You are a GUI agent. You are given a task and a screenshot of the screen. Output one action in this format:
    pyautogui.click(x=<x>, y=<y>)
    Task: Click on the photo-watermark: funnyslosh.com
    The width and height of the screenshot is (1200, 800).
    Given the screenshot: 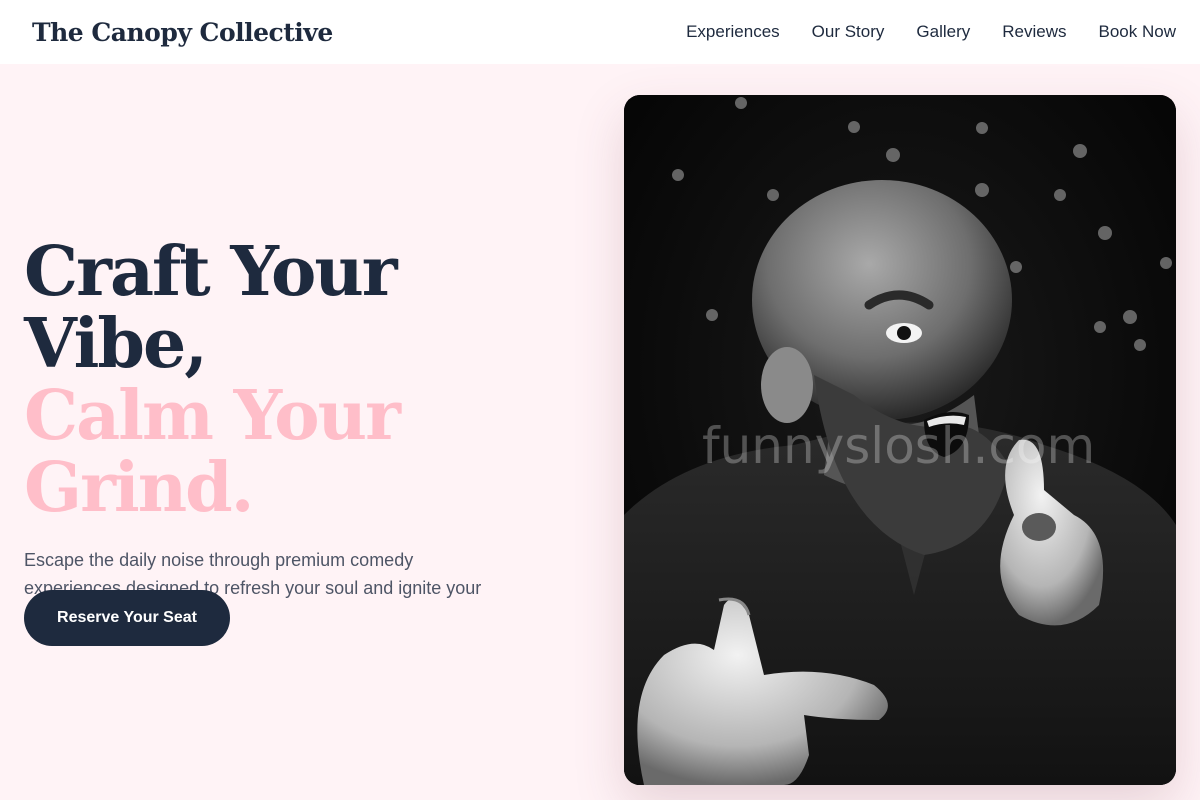 What is the action you would take?
    pyautogui.click(x=899, y=446)
    